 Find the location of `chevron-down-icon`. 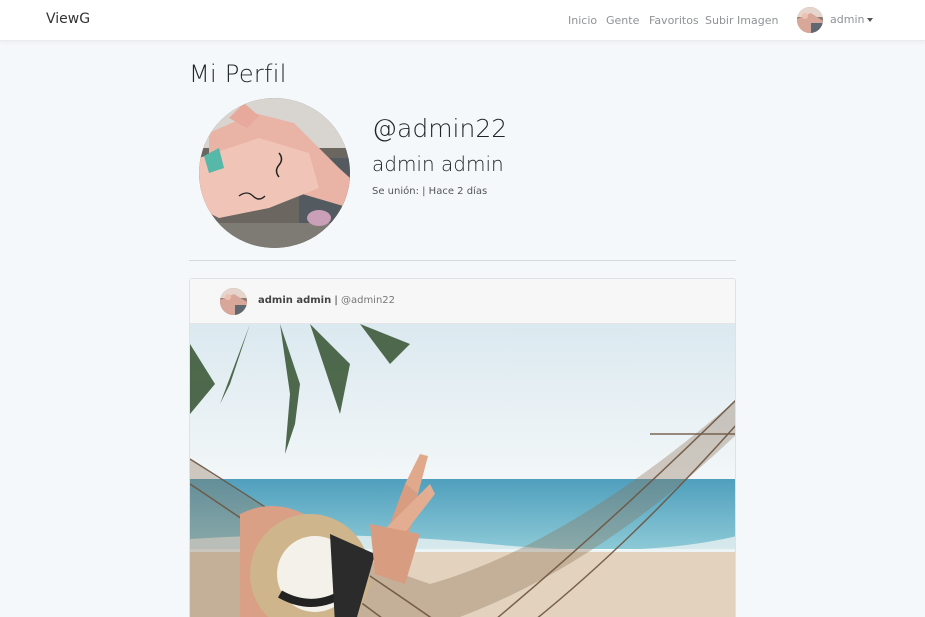

chevron-down-icon is located at coordinates (870, 20).